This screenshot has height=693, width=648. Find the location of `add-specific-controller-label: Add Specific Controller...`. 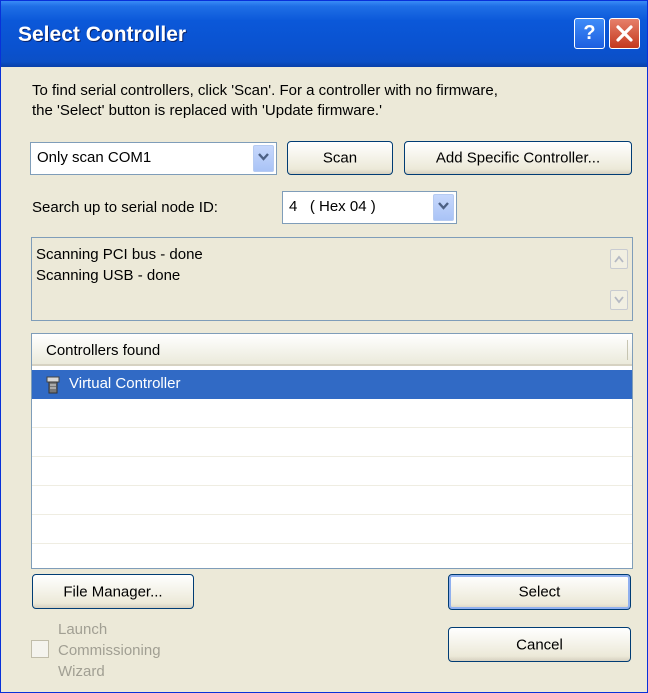

add-specific-controller-label: Add Specific Controller... is located at coordinates (518, 158).